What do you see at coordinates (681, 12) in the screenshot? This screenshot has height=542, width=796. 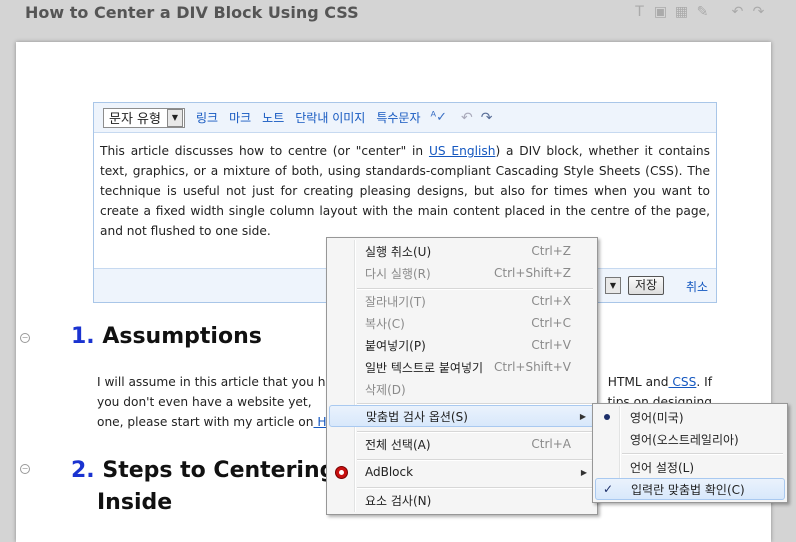 I see `table-icon: ▦` at bounding box center [681, 12].